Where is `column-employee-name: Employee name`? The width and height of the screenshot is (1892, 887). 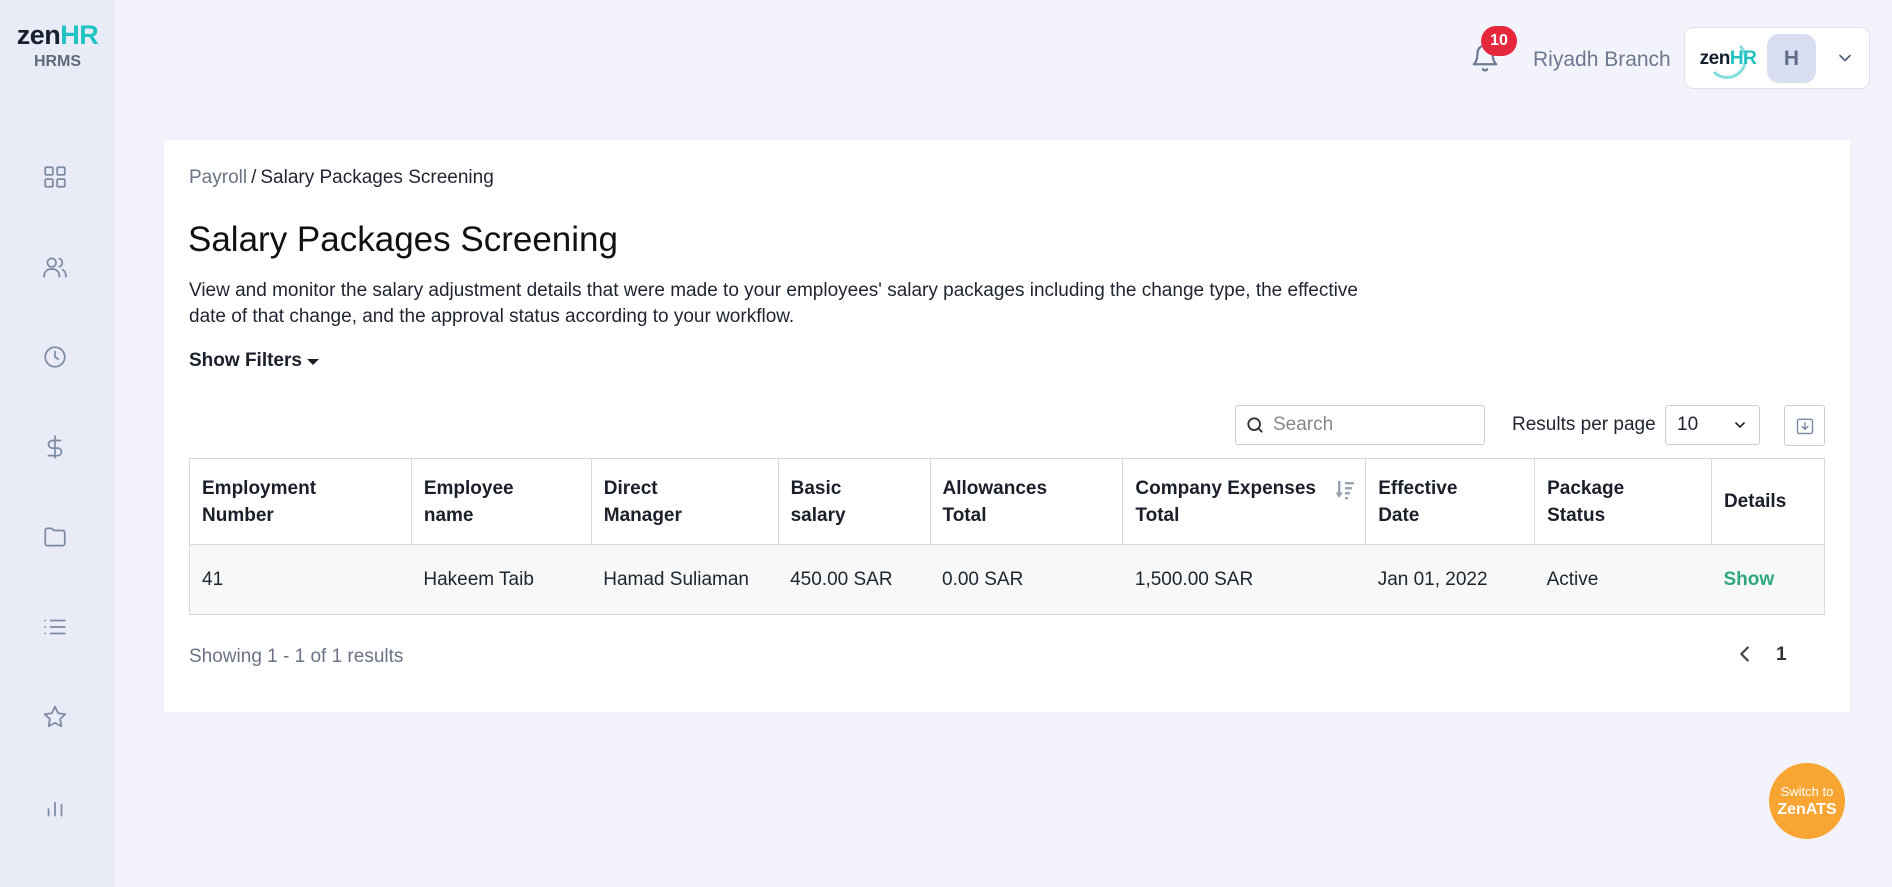 column-employee-name: Employee name is located at coordinates (501, 501).